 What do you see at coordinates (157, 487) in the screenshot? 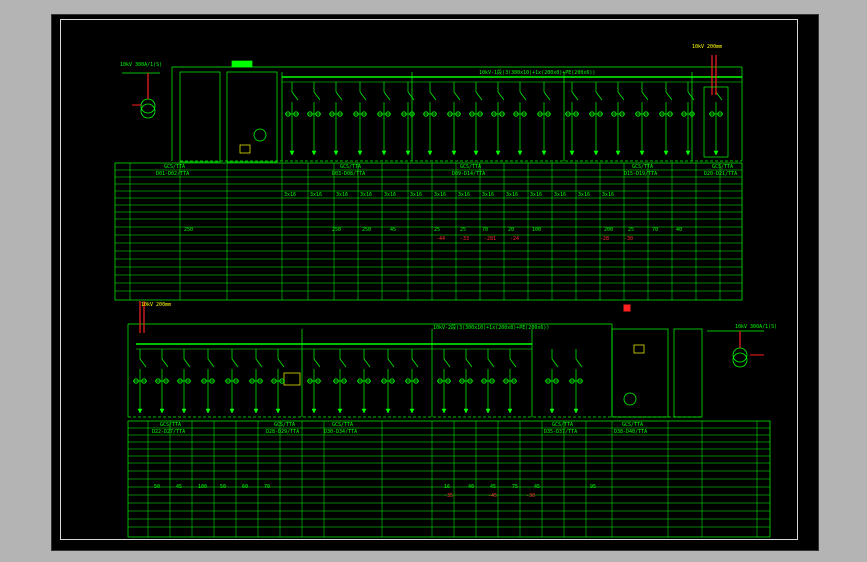
I see `bottom-row-value-cell: 50` at bounding box center [157, 487].